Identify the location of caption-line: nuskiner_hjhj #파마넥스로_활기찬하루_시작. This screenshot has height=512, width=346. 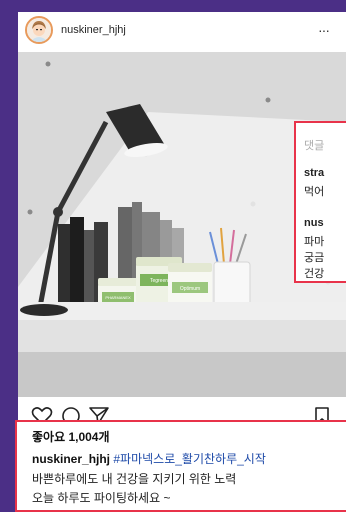
(149, 458).